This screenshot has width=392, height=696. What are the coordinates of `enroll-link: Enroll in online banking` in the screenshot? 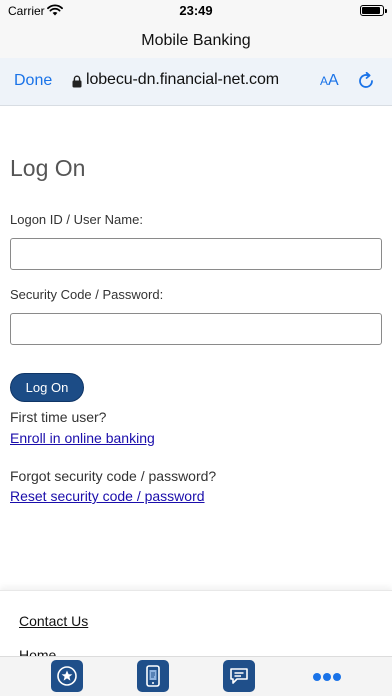 It's located at (82, 438).